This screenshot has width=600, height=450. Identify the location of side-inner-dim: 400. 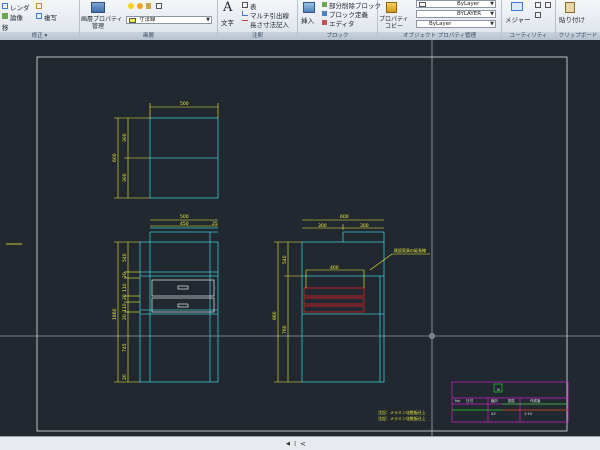
(334, 268).